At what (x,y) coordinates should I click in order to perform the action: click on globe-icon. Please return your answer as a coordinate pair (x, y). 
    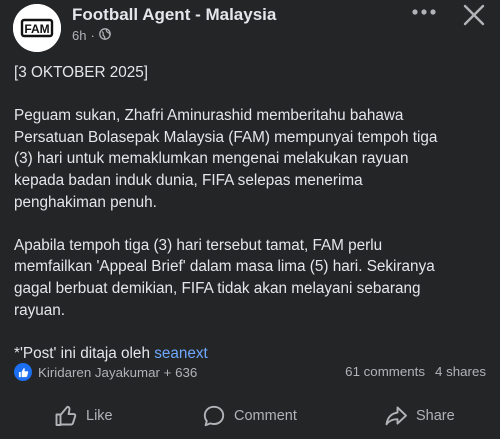
    Looking at the image, I should click on (104, 35).